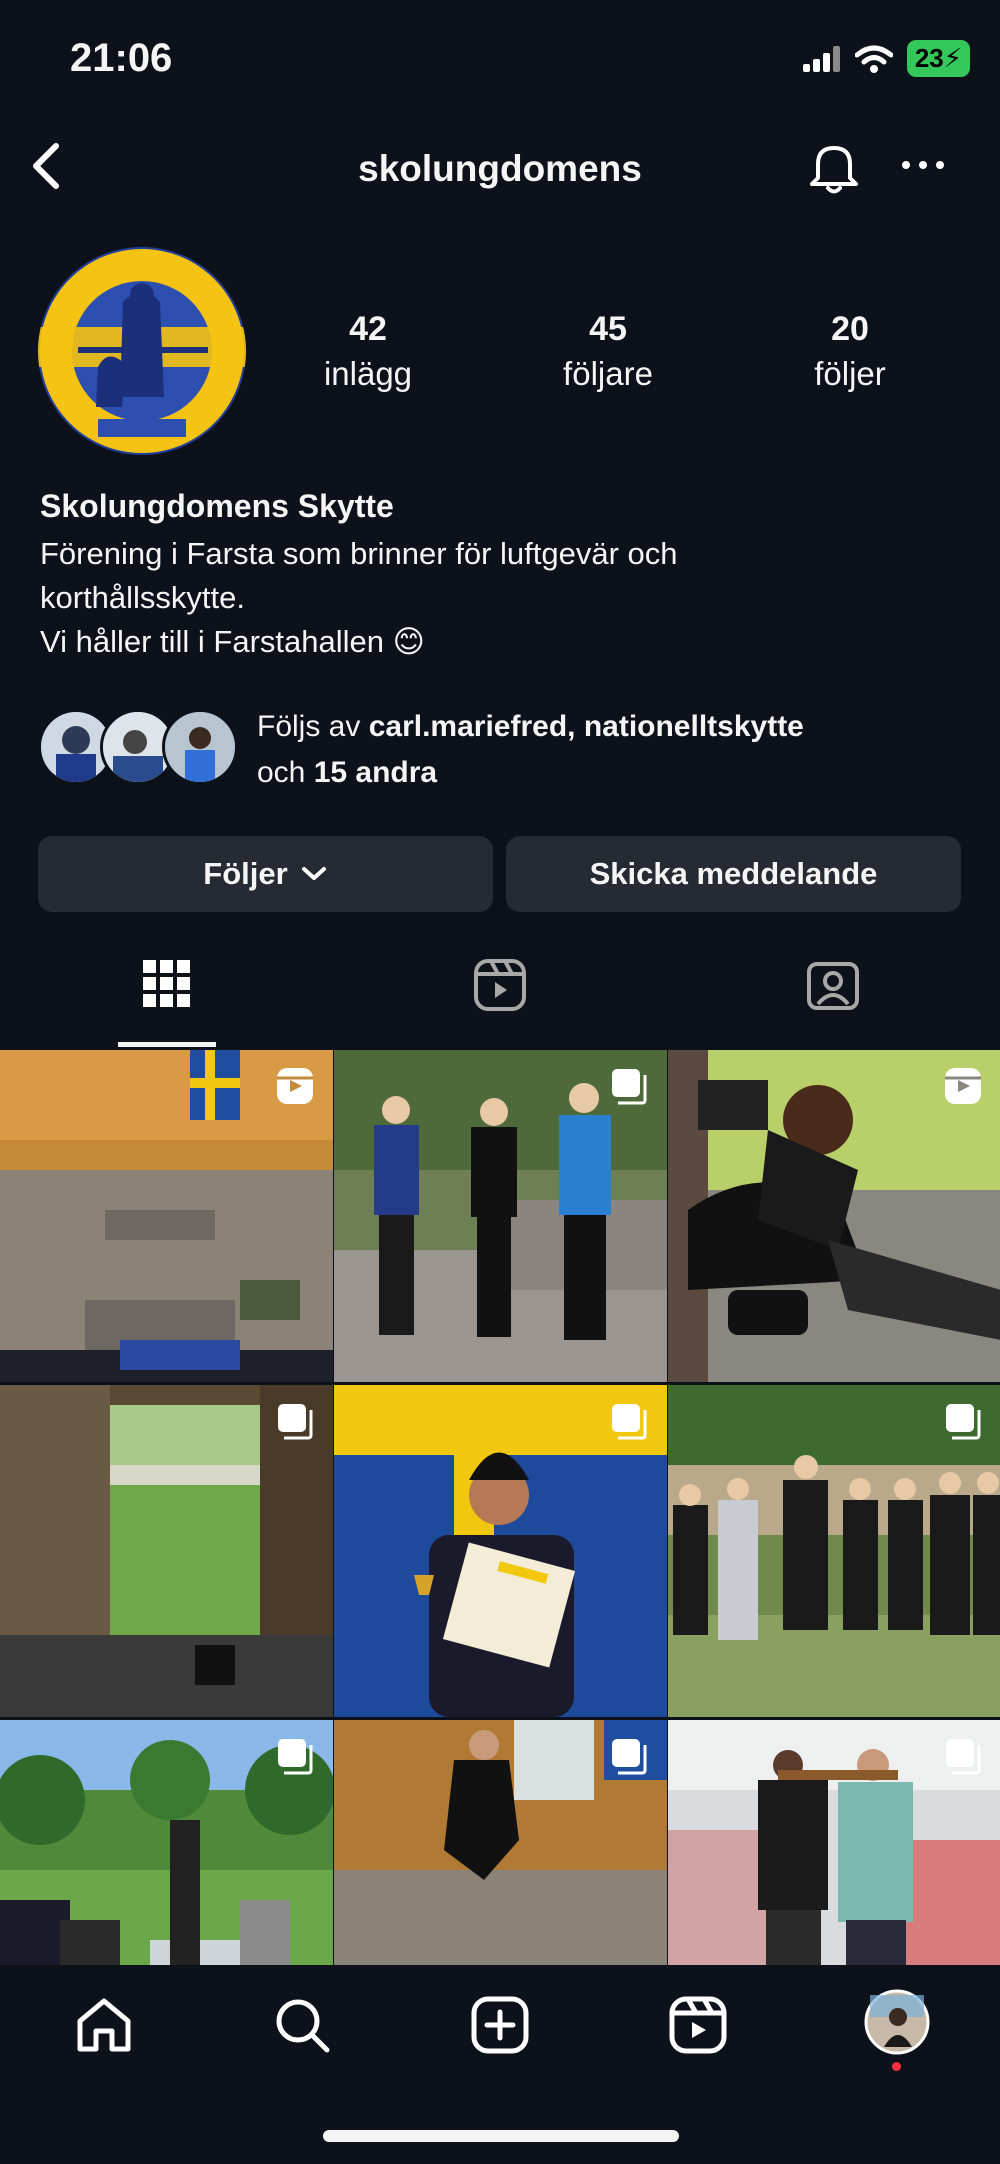  Describe the element at coordinates (929, 58) in the screenshot. I see `battery-level: 23` at that location.